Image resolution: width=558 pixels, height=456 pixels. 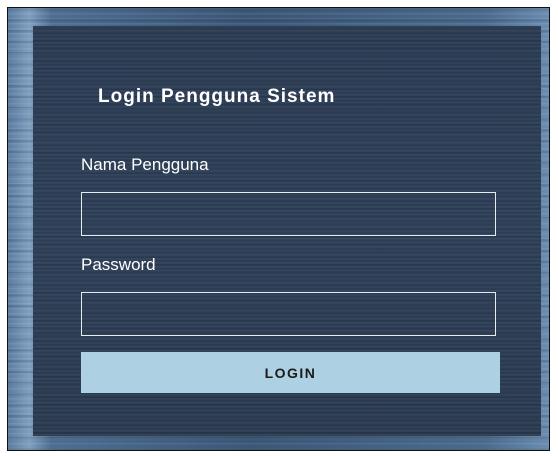 What do you see at coordinates (288, 314) in the screenshot?
I see `password-input` at bounding box center [288, 314].